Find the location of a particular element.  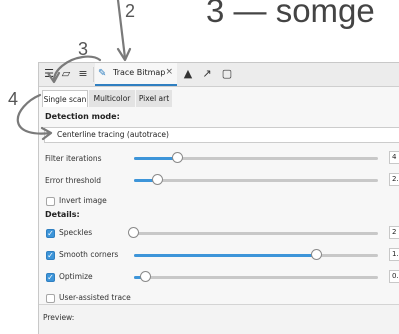

smooth-corners-value: 1. is located at coordinates (394, 254).